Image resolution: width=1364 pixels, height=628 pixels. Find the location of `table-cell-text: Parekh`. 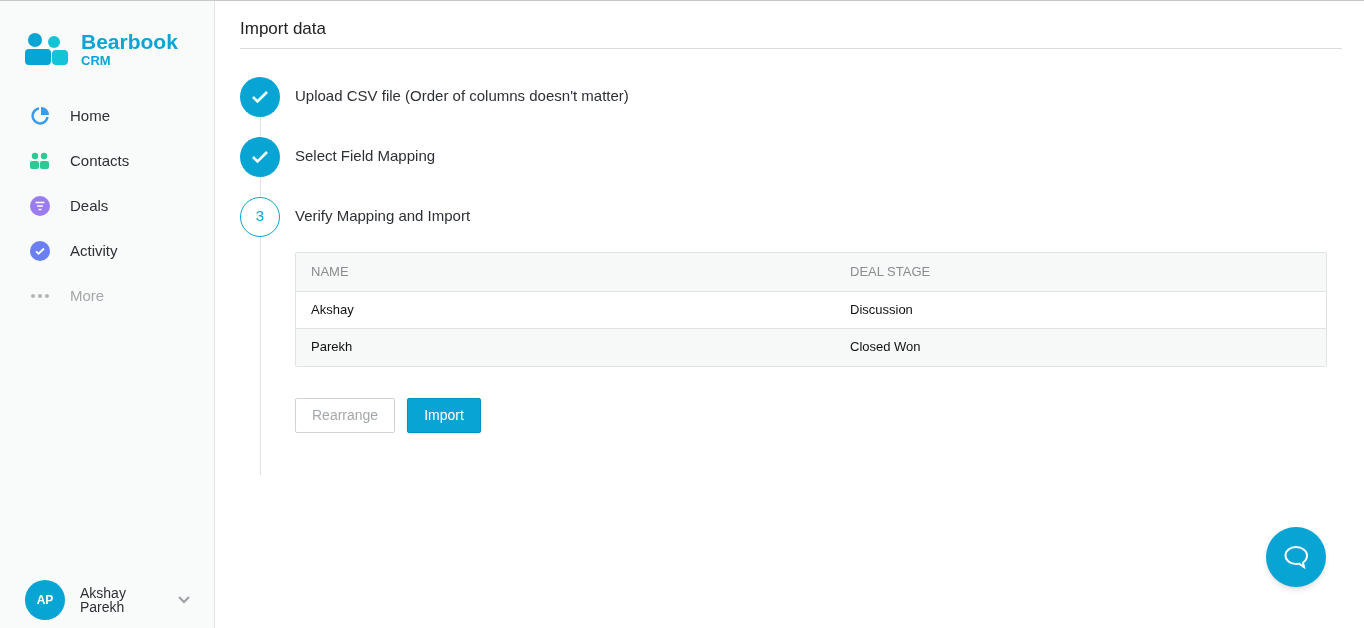

table-cell-text: Parekh is located at coordinates (332, 347).